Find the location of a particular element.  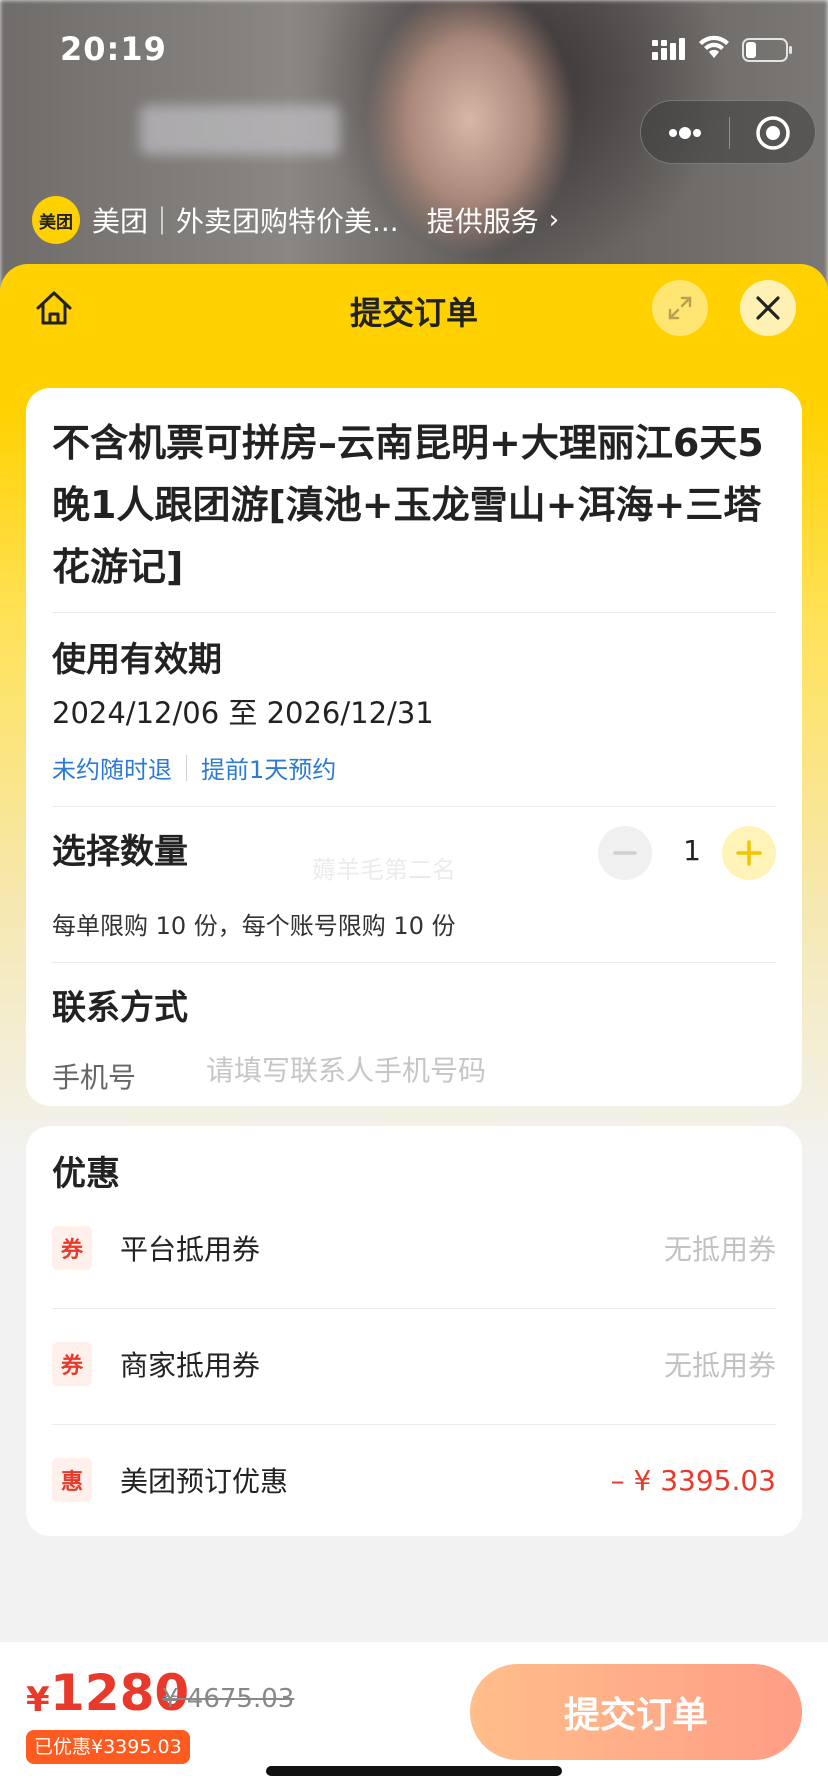

expand-icon is located at coordinates (680, 308).